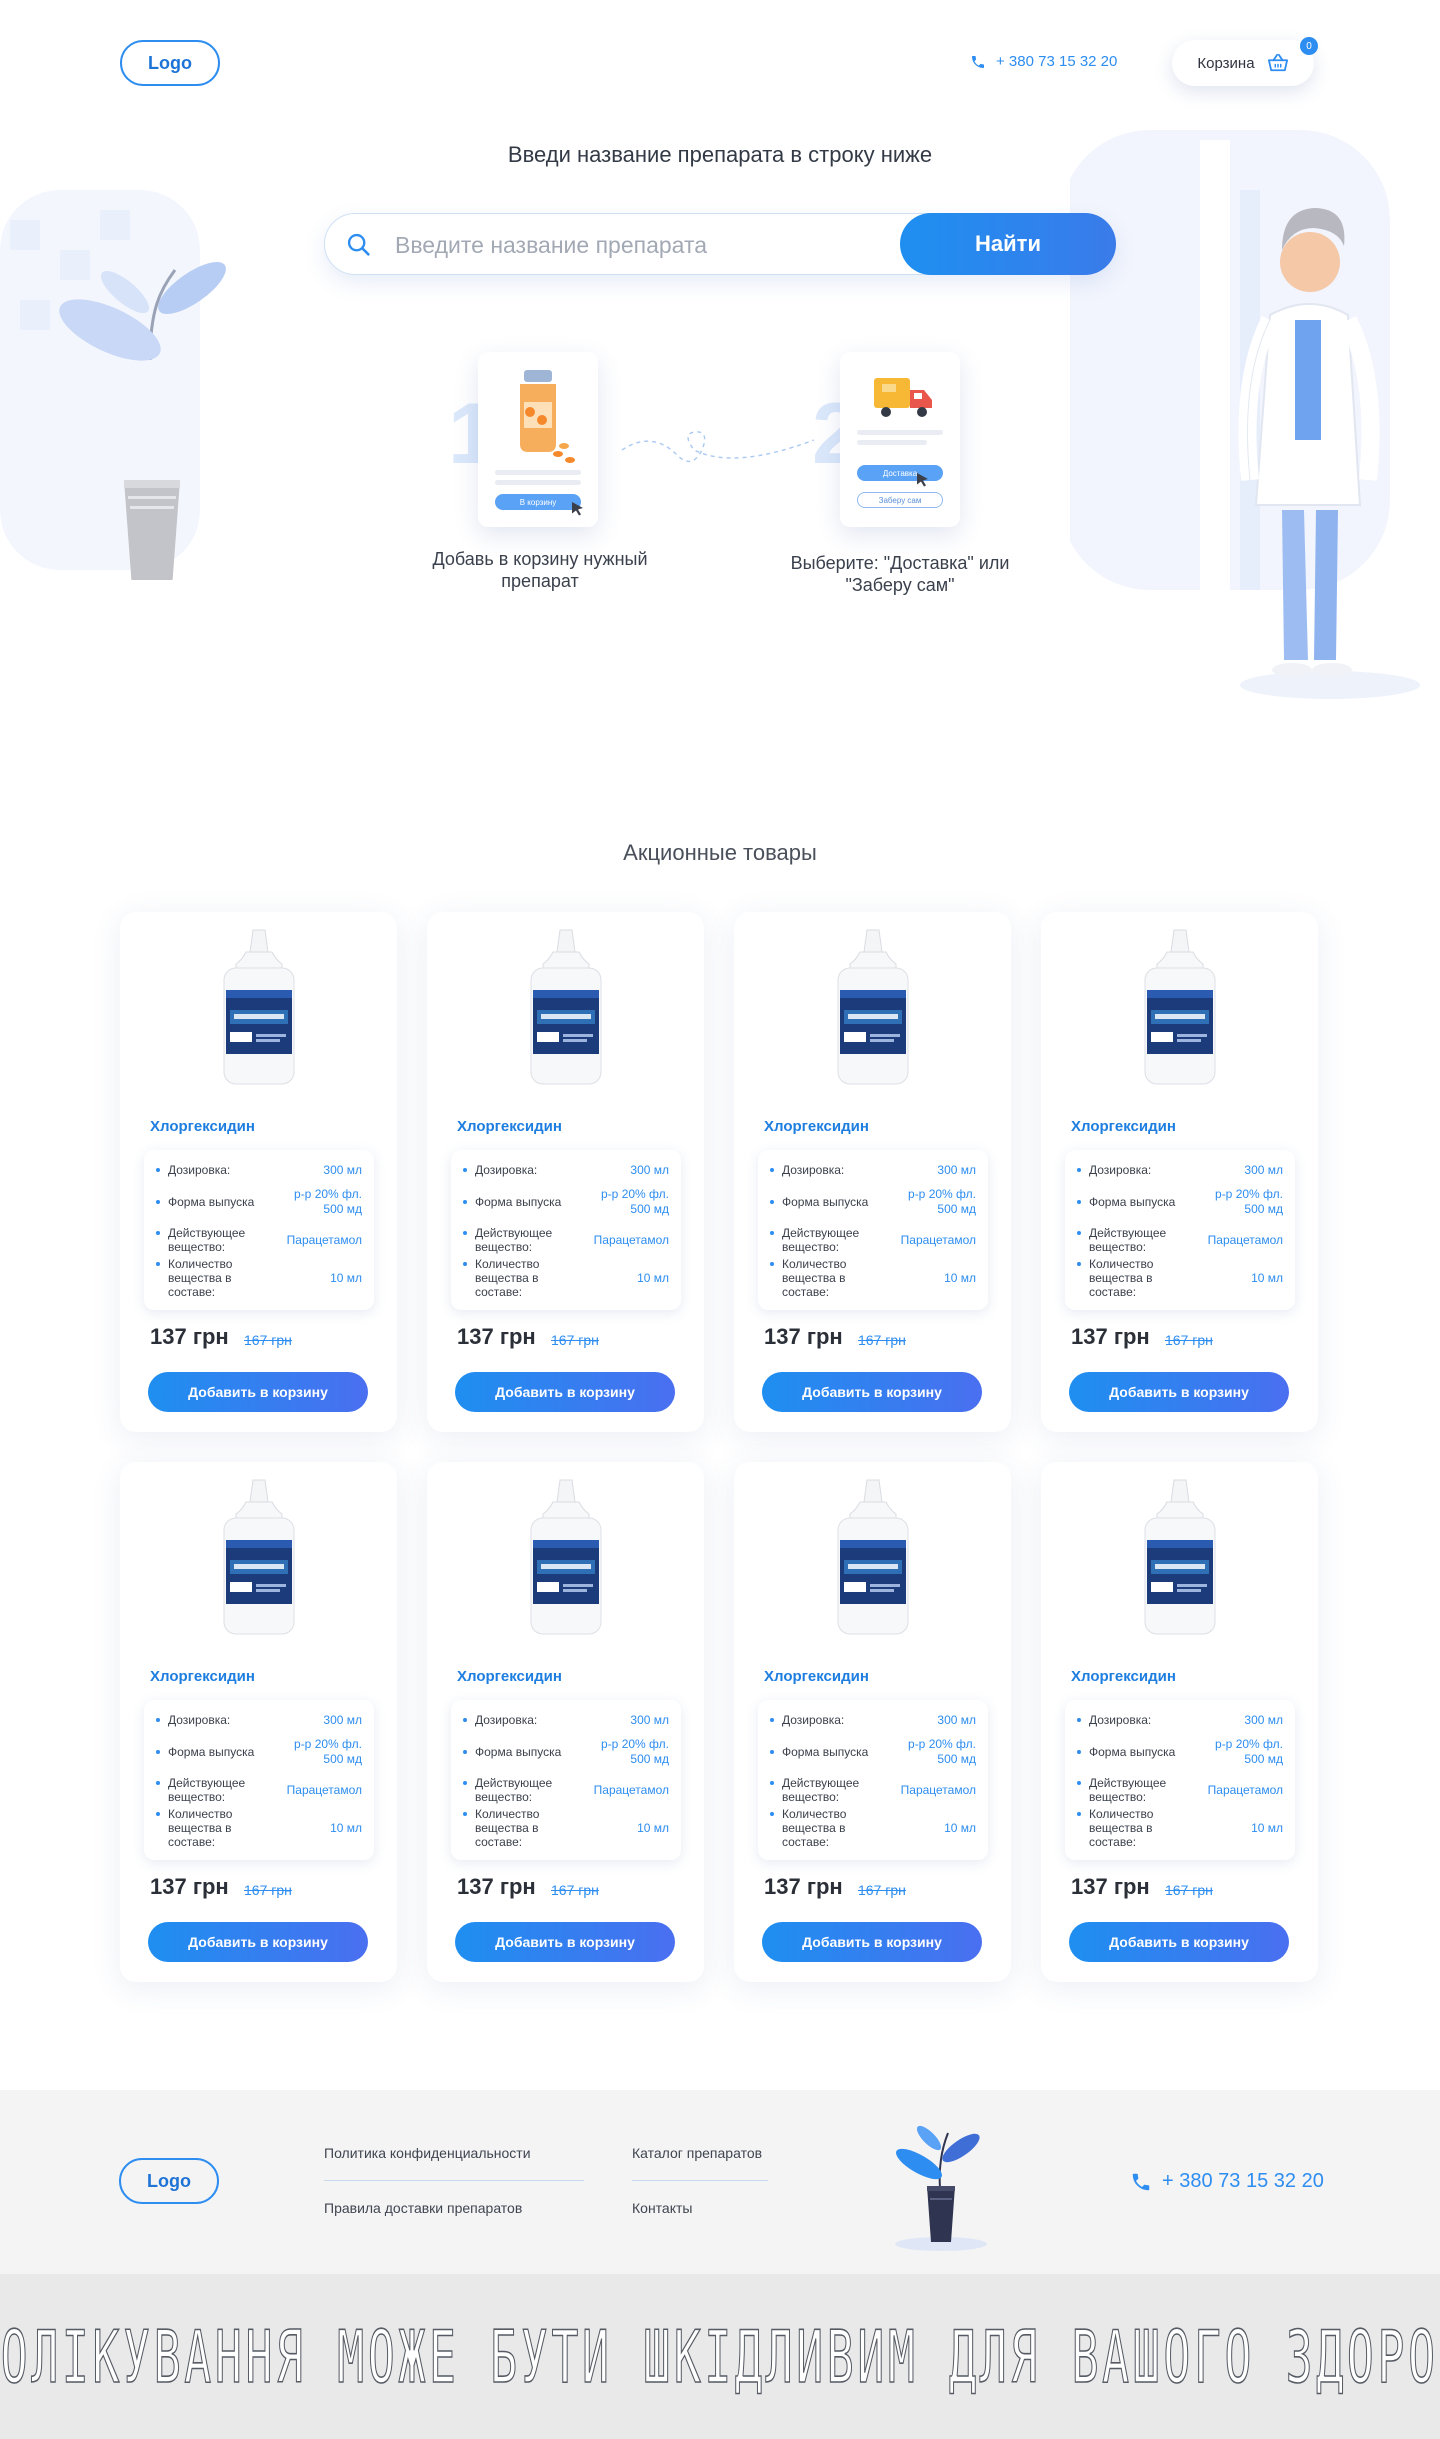 This screenshot has height=2439, width=1440. What do you see at coordinates (547, 416) in the screenshot?
I see `pill-bottle-icon` at bounding box center [547, 416].